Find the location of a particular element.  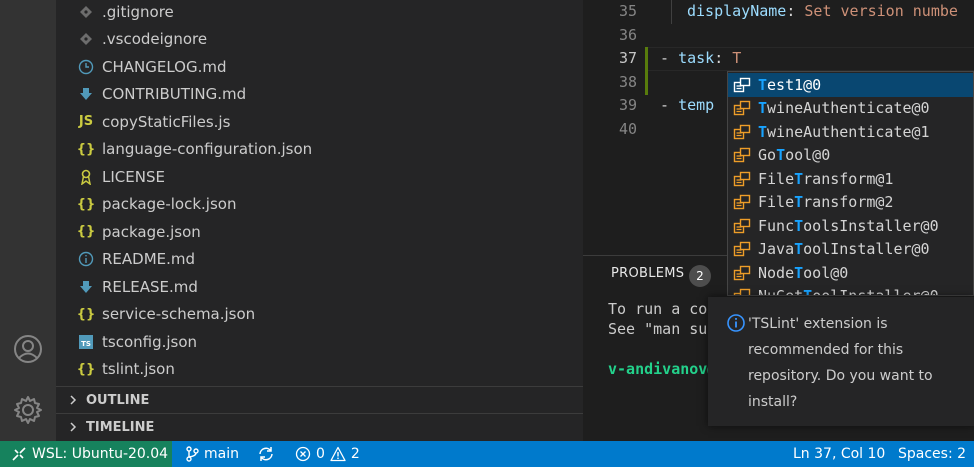

suggestion-item: TwineAuthenticate@1 is located at coordinates (850, 132).